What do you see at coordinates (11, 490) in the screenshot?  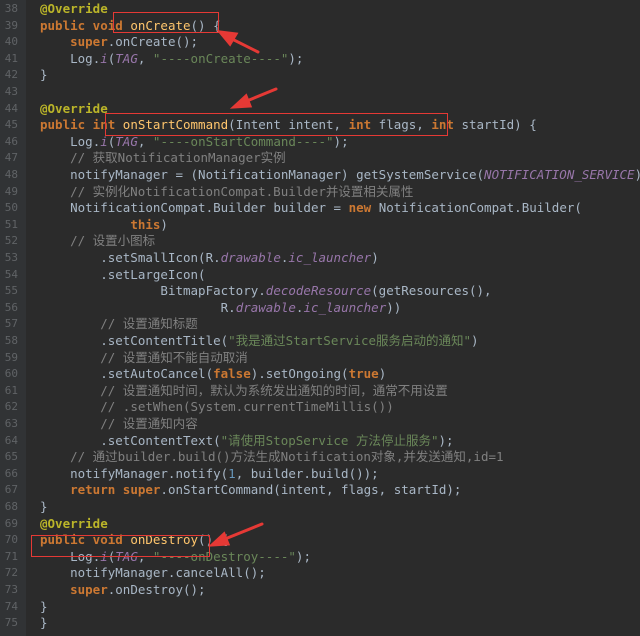 I see `line-number: 67` at bounding box center [11, 490].